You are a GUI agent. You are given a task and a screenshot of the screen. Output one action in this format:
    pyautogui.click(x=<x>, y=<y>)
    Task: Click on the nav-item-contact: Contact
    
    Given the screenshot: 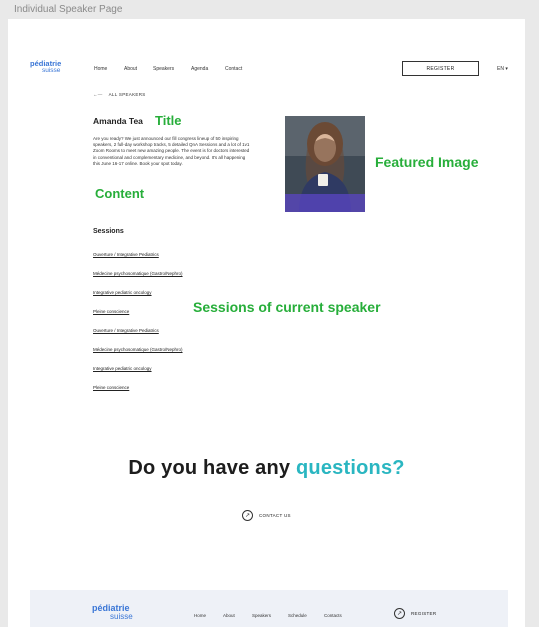 What is the action you would take?
    pyautogui.click(x=233, y=69)
    